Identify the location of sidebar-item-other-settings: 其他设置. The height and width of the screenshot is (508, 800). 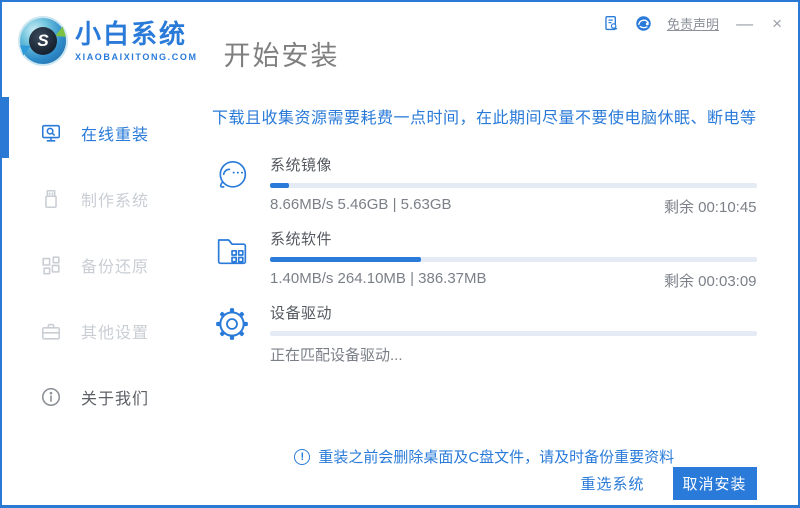
(102, 331).